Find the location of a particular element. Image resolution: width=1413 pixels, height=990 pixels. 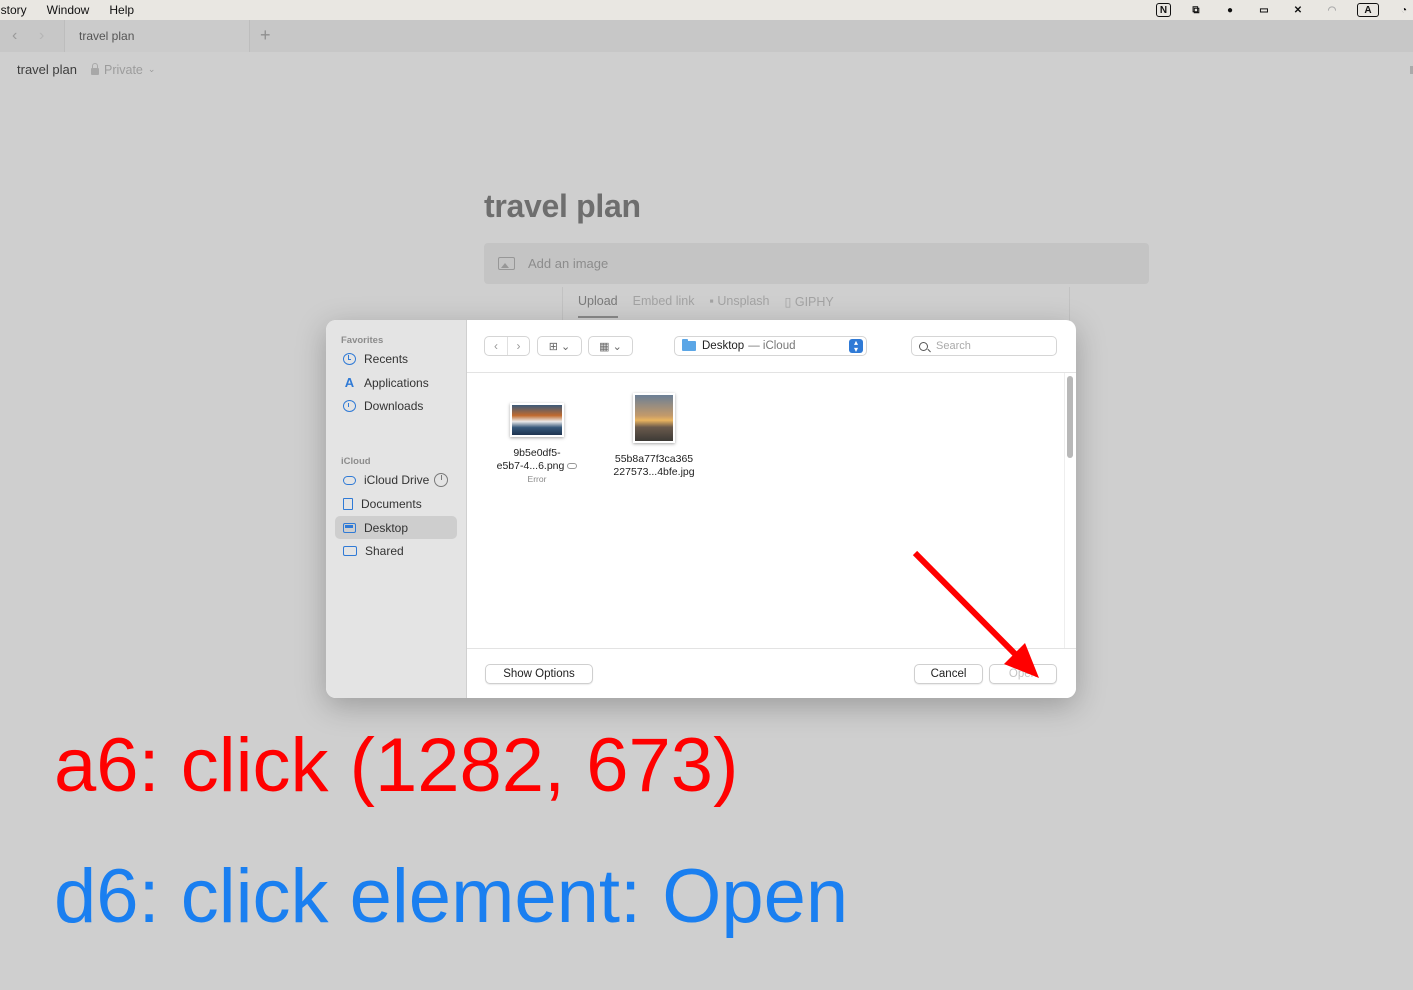

chevron-left-icon: ‹ is located at coordinates (496, 346).